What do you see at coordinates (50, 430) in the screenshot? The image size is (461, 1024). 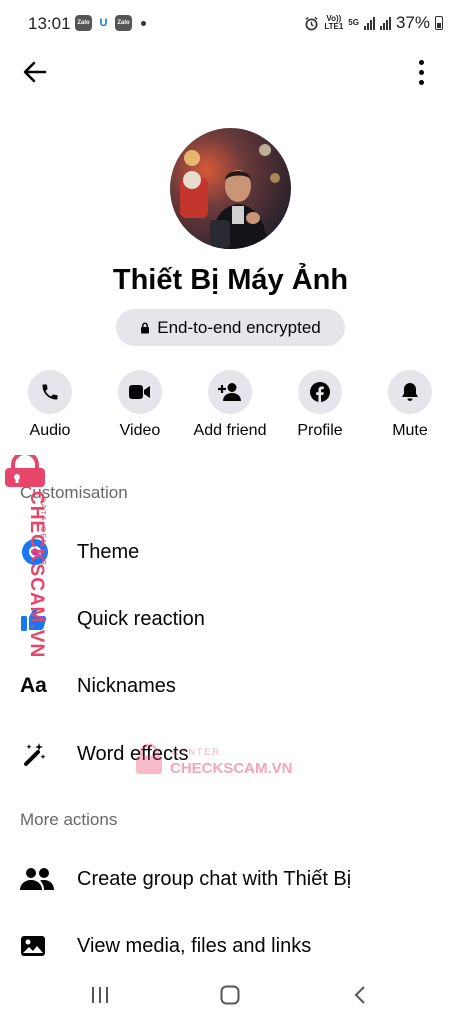 I see `audio-label: Audio` at bounding box center [50, 430].